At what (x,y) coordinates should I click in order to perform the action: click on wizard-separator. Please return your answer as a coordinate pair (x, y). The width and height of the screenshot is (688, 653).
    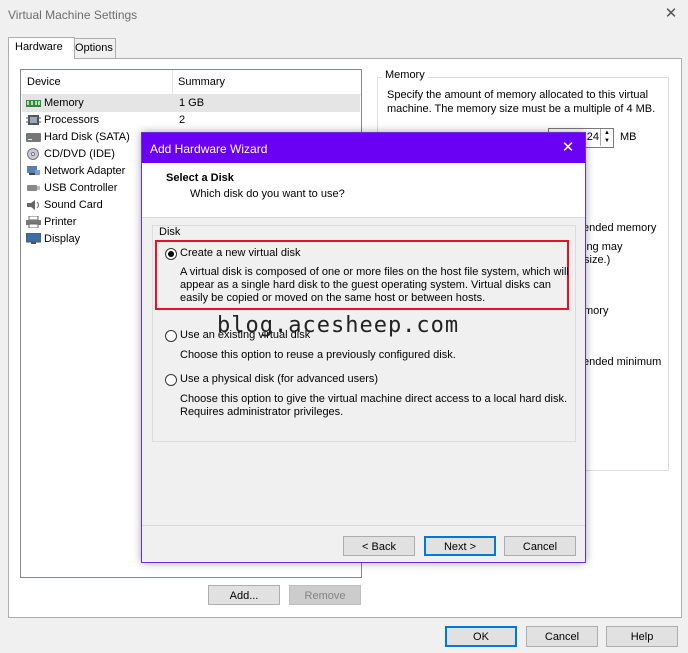
    Looking at the image, I should click on (363, 525).